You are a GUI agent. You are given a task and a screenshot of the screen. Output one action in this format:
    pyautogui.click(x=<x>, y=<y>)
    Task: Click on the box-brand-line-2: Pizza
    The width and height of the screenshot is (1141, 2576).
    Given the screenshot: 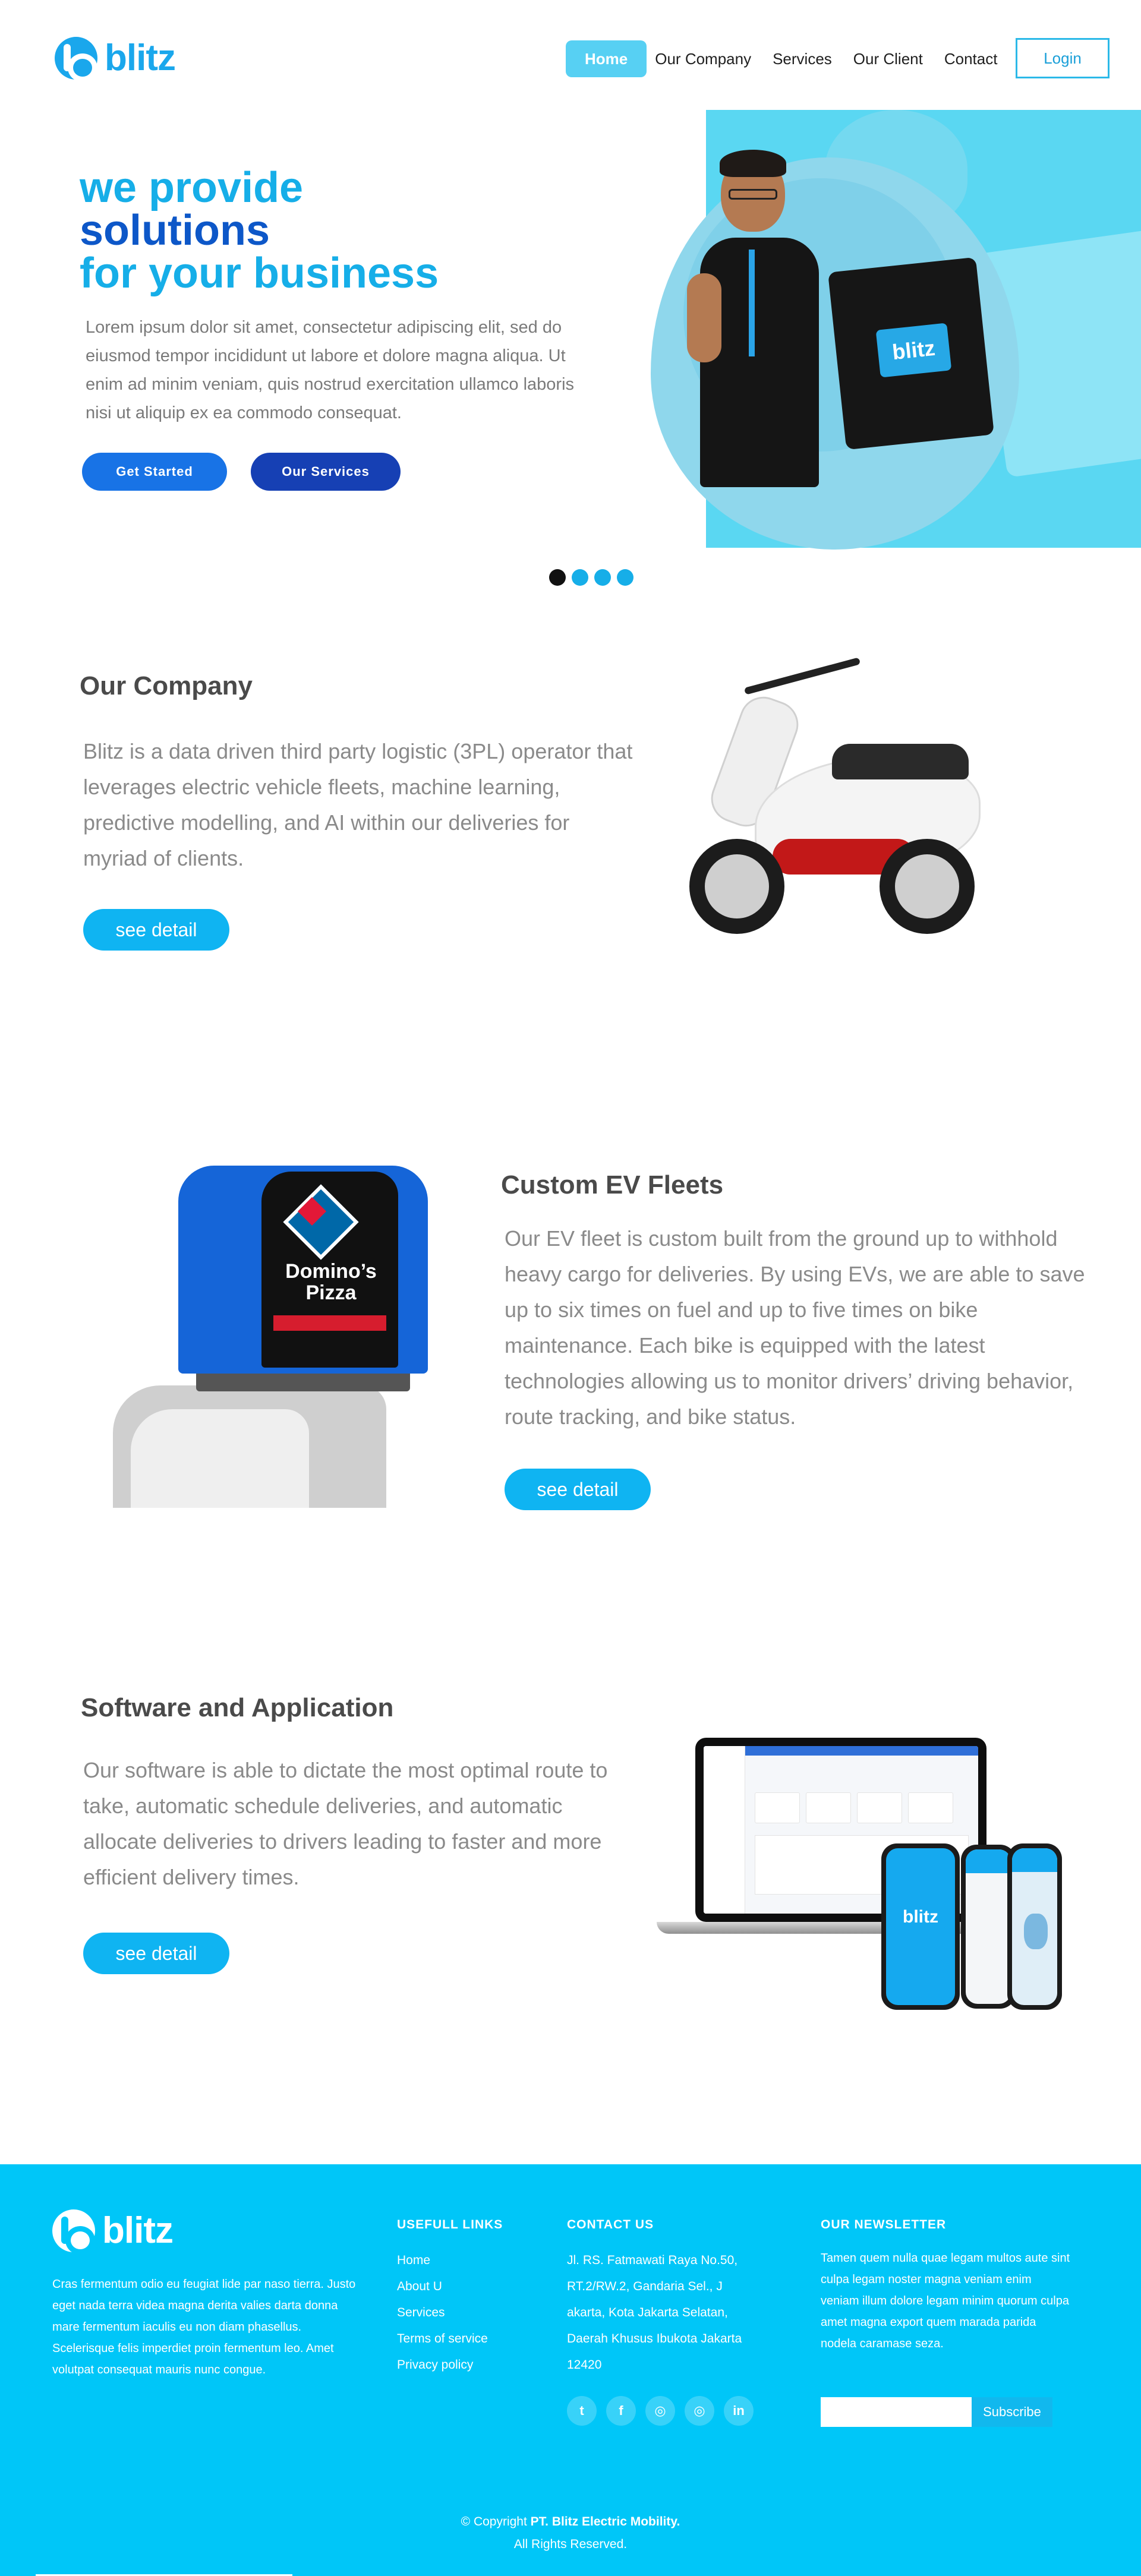 What is the action you would take?
    pyautogui.click(x=331, y=1292)
    